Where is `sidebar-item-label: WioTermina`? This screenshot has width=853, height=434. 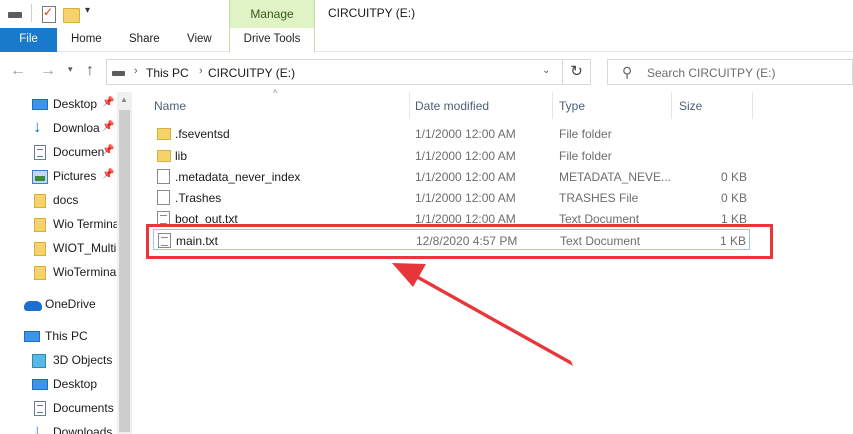 sidebar-item-label: WioTermina is located at coordinates (85, 272).